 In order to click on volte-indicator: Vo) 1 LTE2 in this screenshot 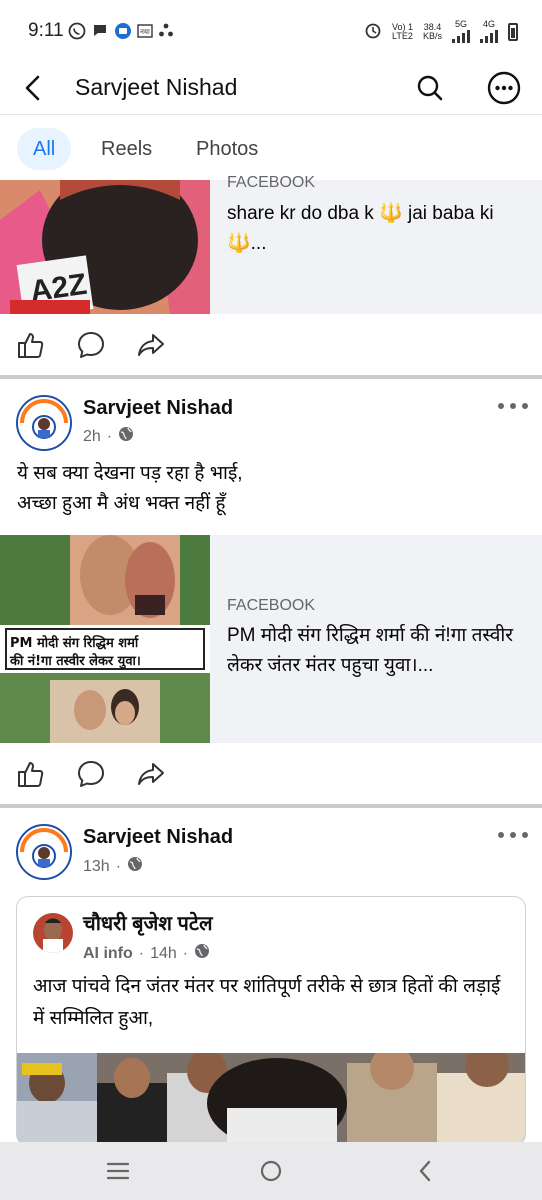, I will do `click(402, 31)`.